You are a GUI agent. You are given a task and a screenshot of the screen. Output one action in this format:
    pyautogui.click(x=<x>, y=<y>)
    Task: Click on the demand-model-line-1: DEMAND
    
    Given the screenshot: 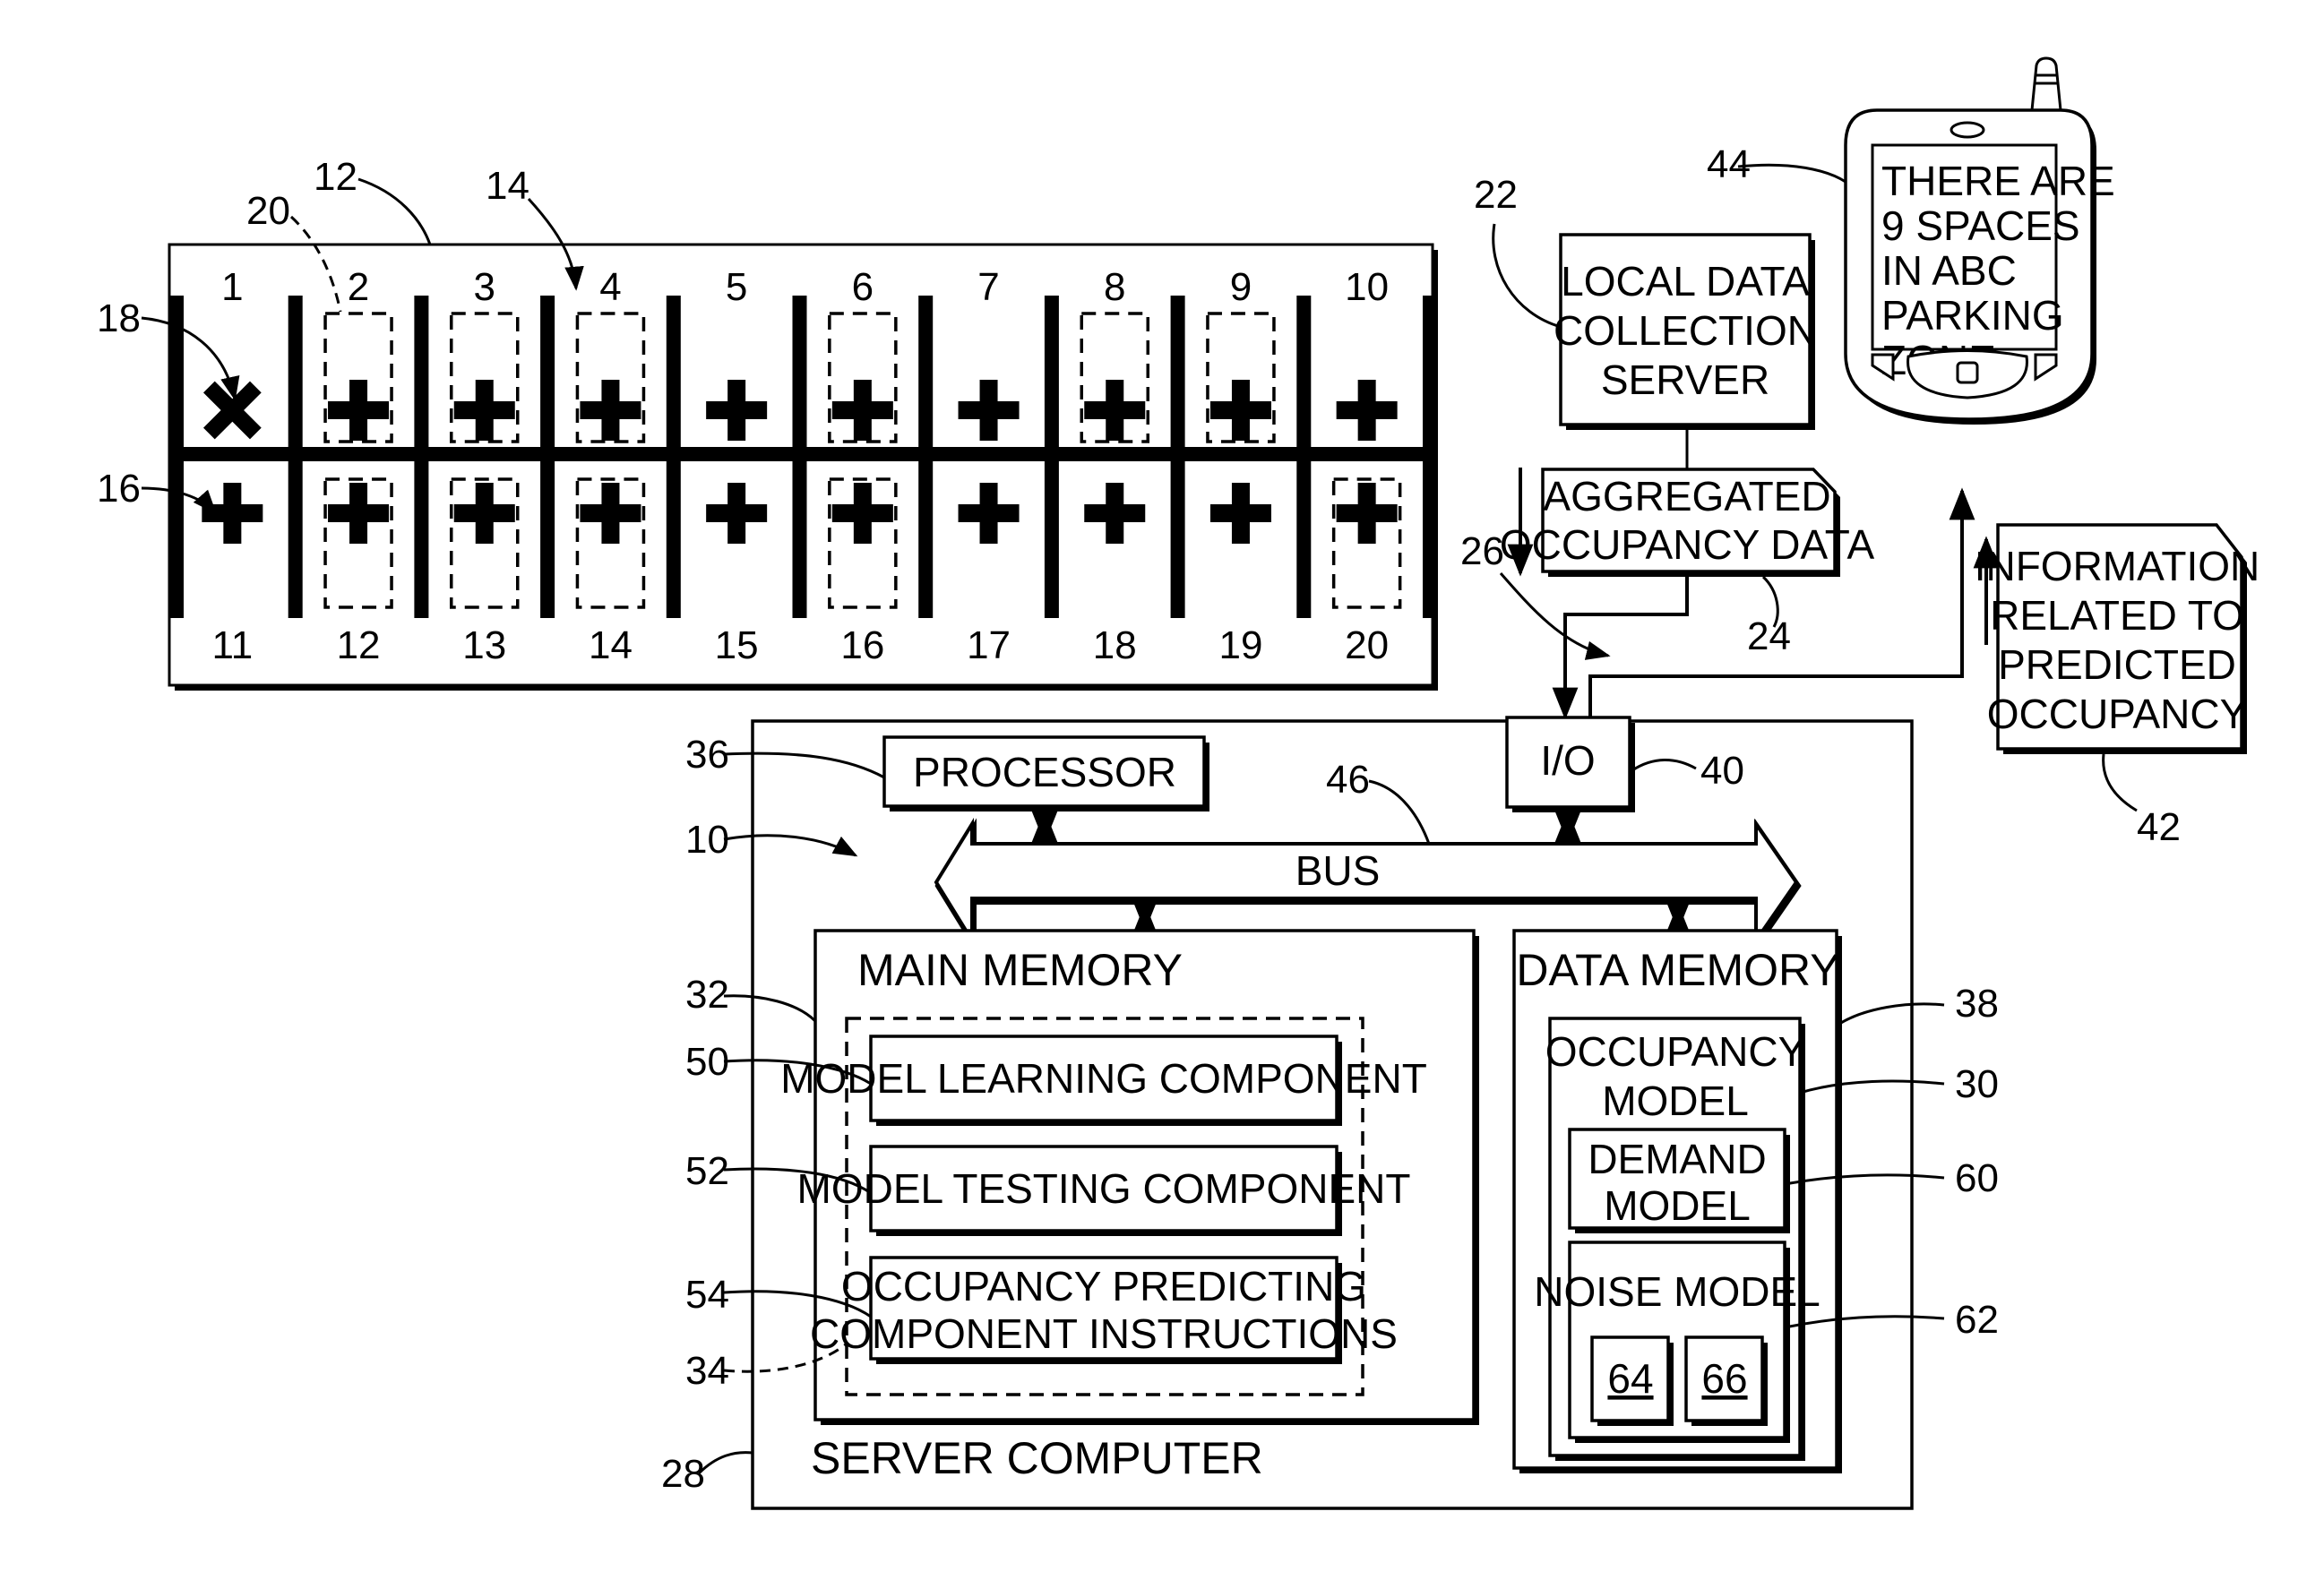 What is the action you would take?
    pyautogui.click(x=1677, y=1159)
    